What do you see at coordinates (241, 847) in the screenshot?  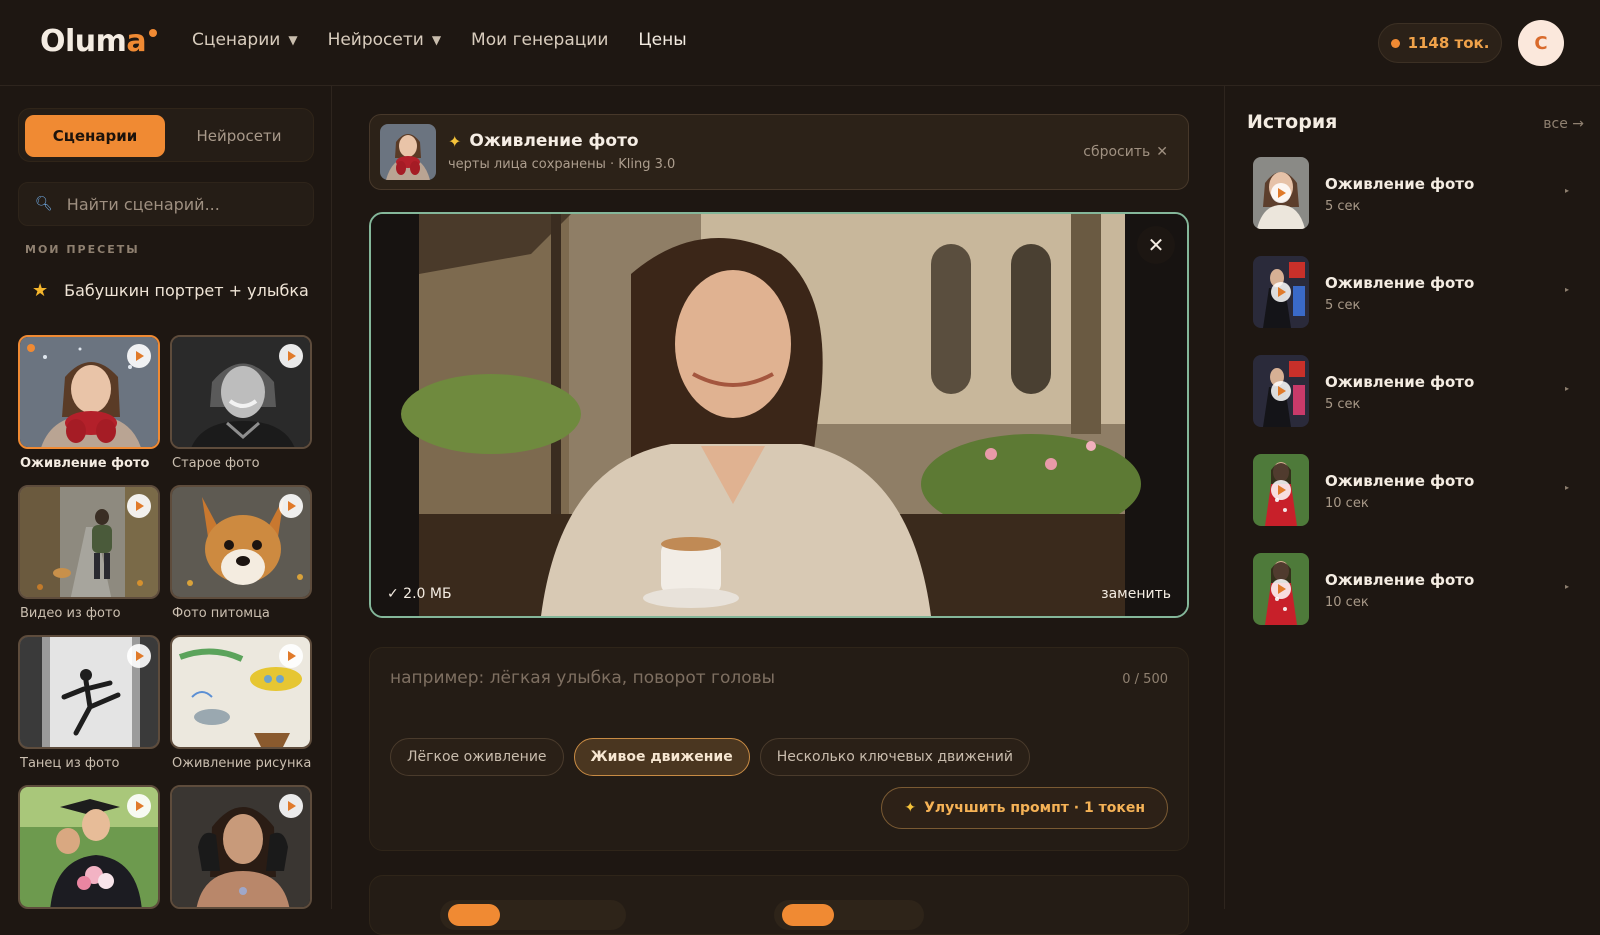 I see `scenario-tile-portrait` at bounding box center [241, 847].